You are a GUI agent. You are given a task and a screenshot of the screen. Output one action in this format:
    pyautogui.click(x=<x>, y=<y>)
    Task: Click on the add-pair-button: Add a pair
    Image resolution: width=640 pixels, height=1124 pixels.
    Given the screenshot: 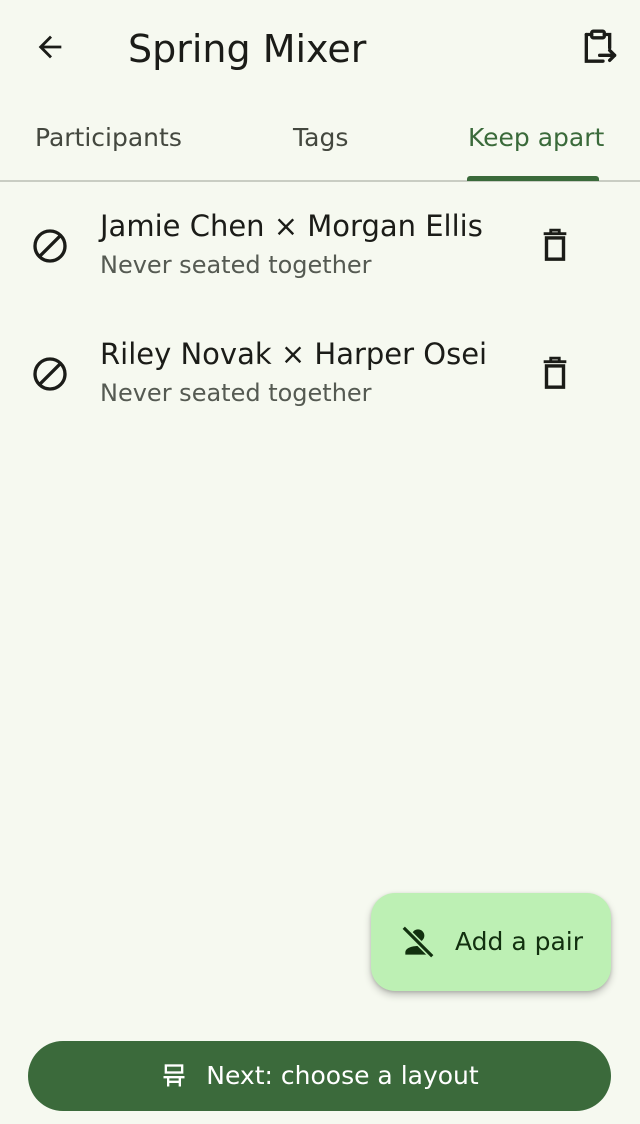 What is the action you would take?
    pyautogui.click(x=491, y=942)
    